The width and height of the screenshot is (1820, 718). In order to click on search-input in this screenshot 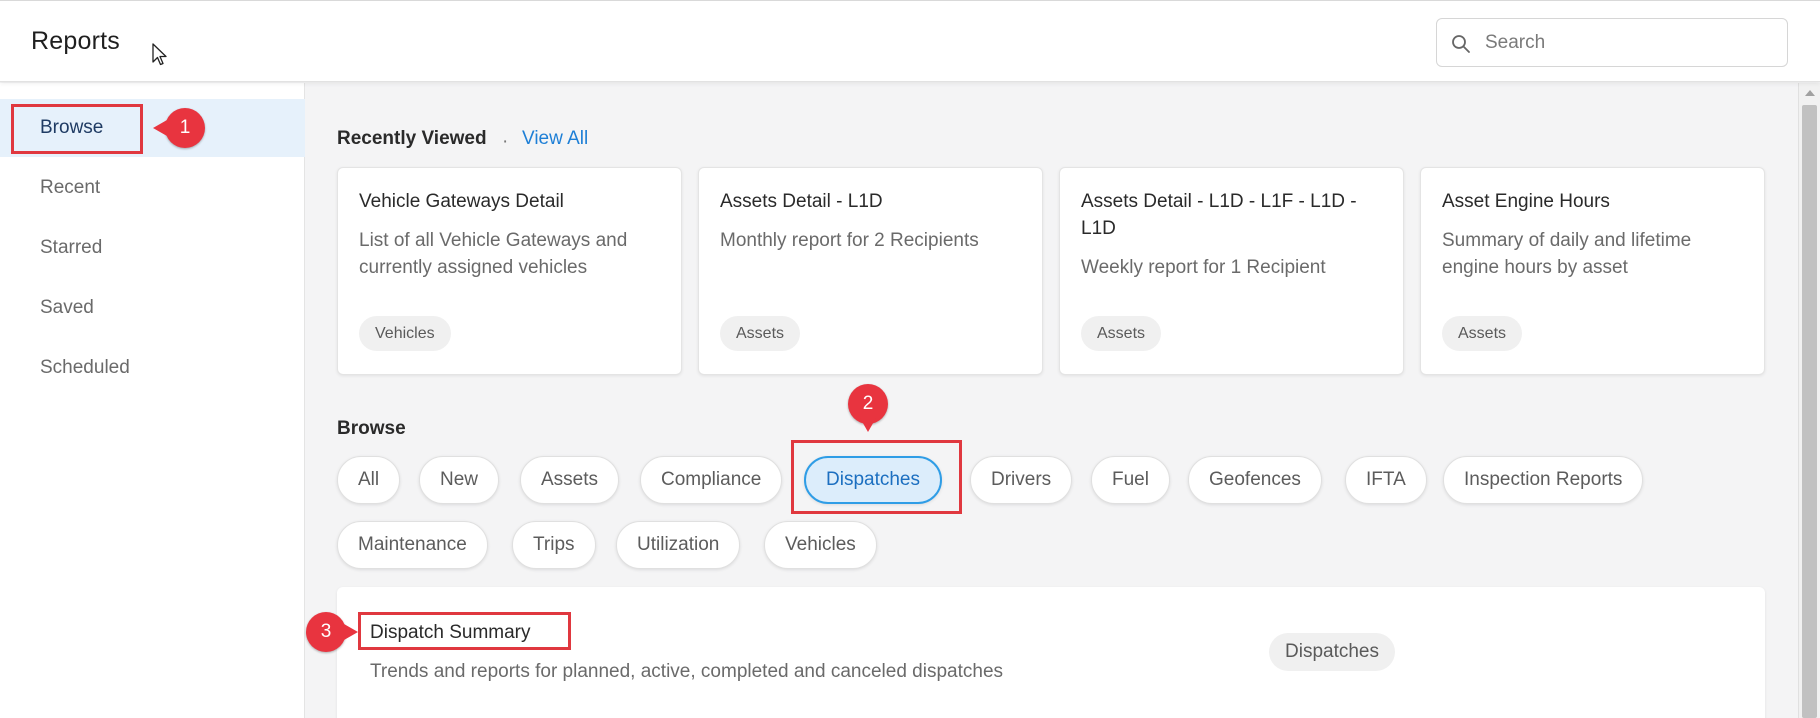, I will do `click(1630, 43)`.